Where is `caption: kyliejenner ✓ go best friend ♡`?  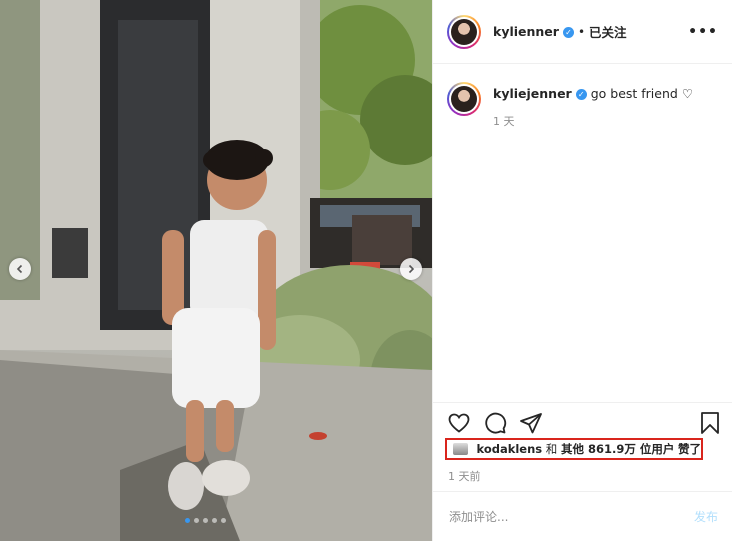 caption: kyliejenner ✓ go best friend ♡ is located at coordinates (582, 99).